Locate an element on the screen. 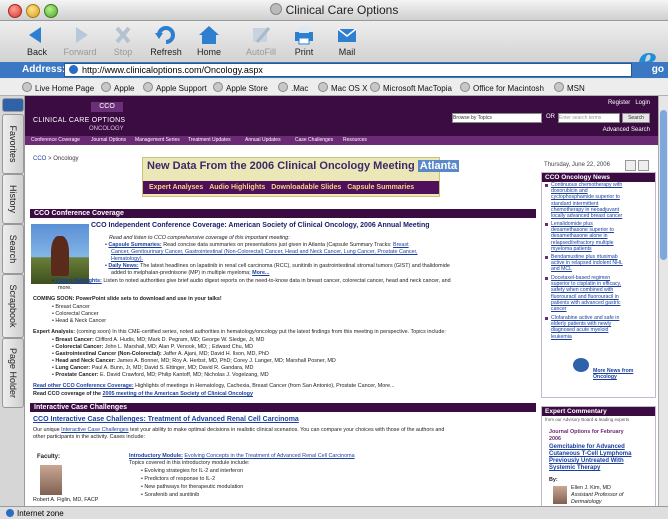 The height and width of the screenshot is (519, 668). favorite-apple-store: Apple Store is located at coordinates (240, 87).